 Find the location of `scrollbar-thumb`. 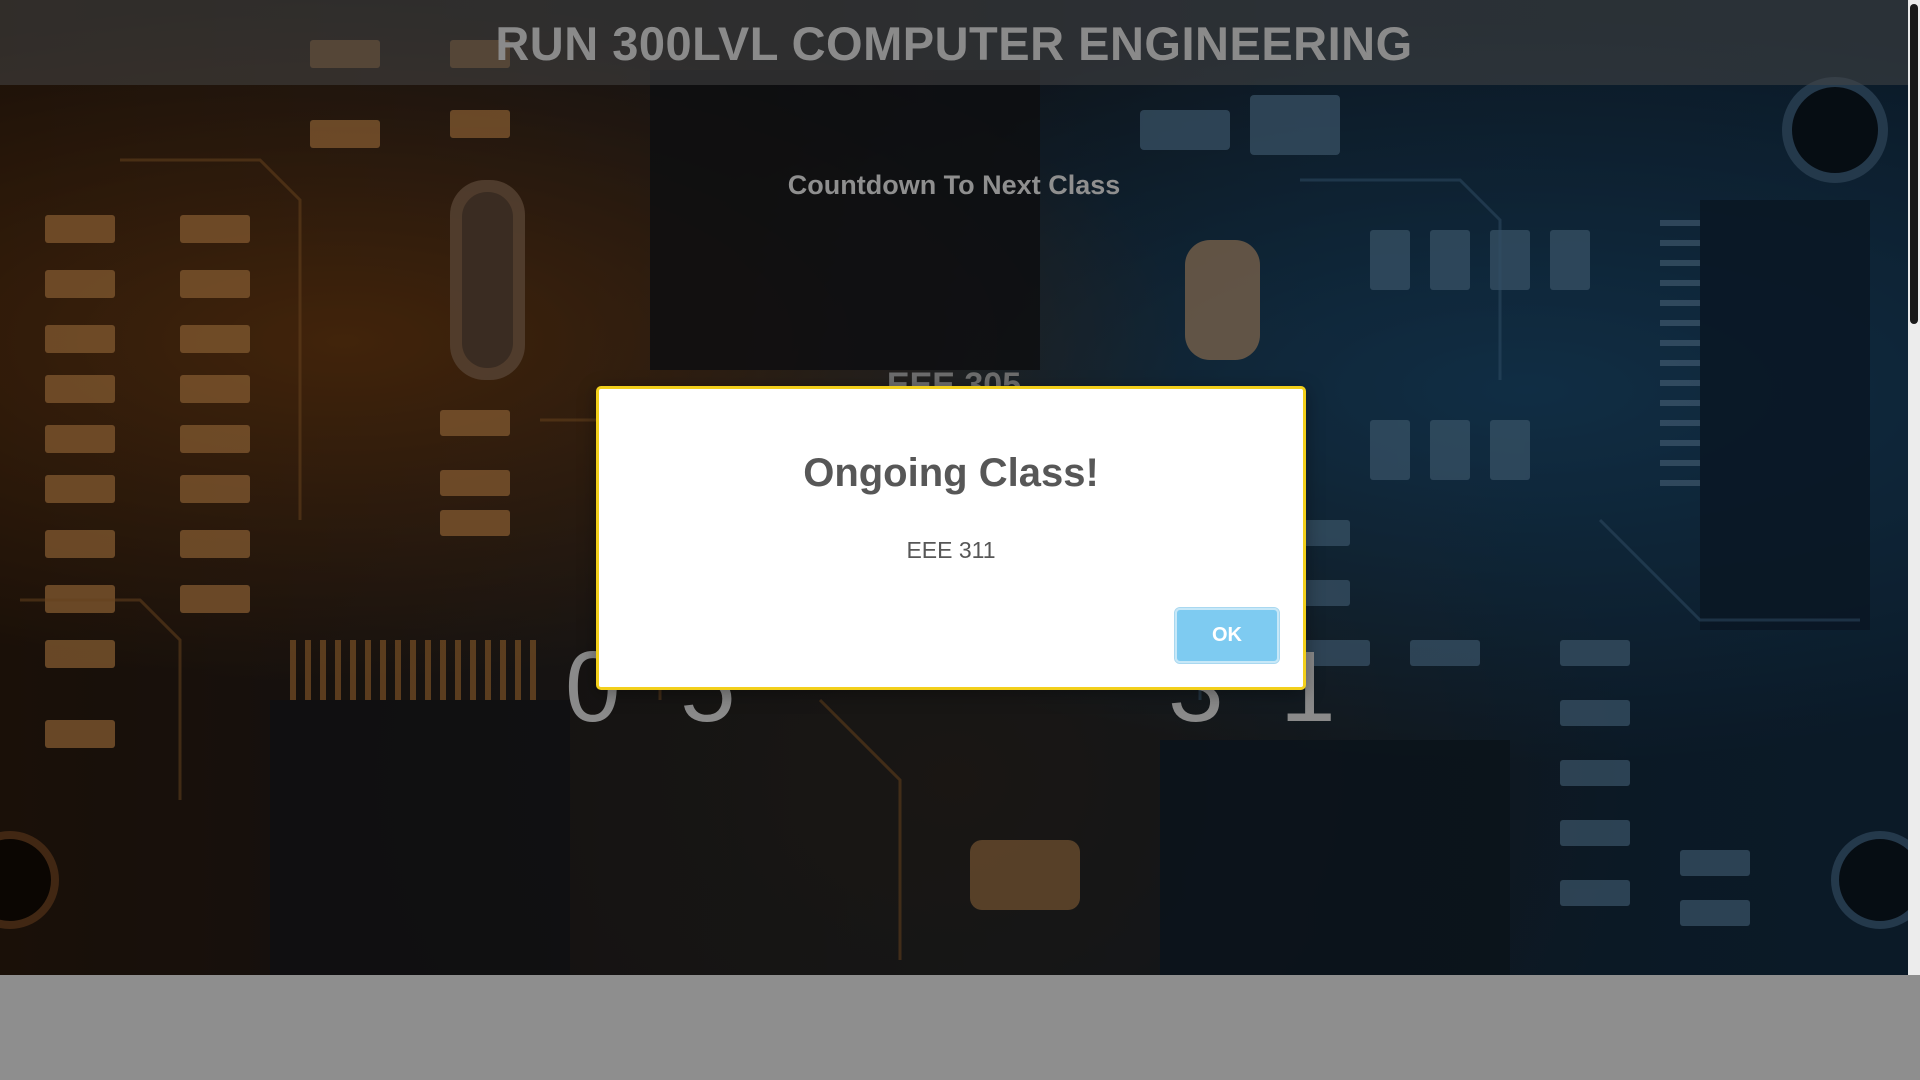

scrollbar-thumb is located at coordinates (1914, 164).